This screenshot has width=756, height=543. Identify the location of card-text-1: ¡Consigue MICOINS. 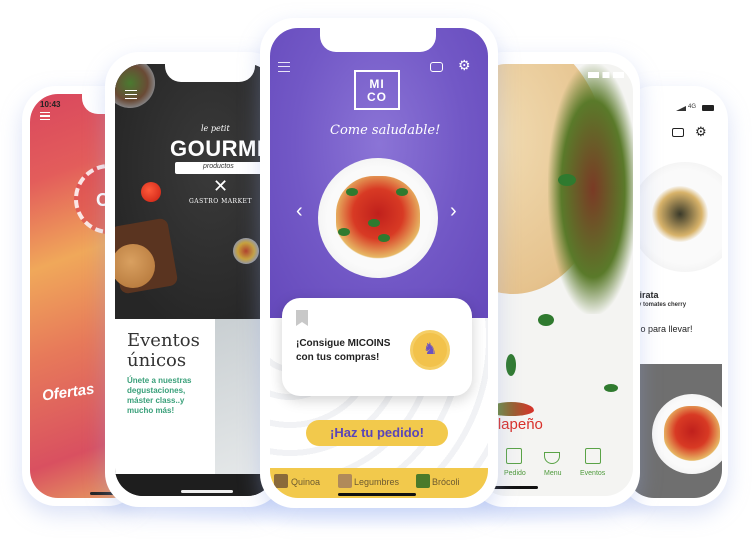
(343, 343).